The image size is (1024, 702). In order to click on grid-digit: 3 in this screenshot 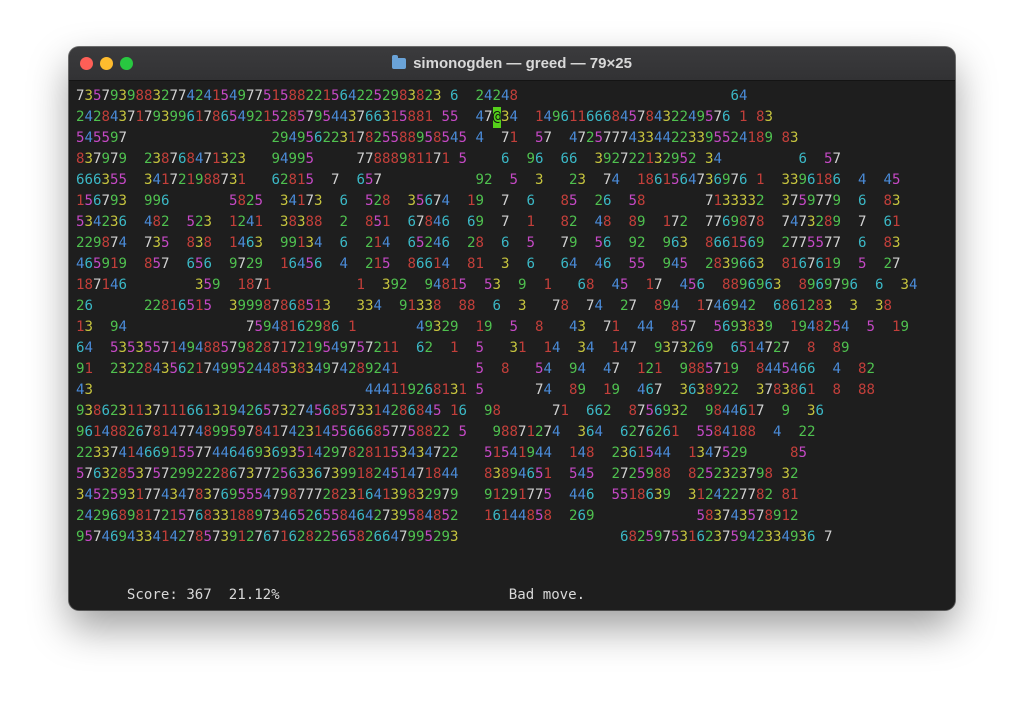, I will do `click(412, 201)`.